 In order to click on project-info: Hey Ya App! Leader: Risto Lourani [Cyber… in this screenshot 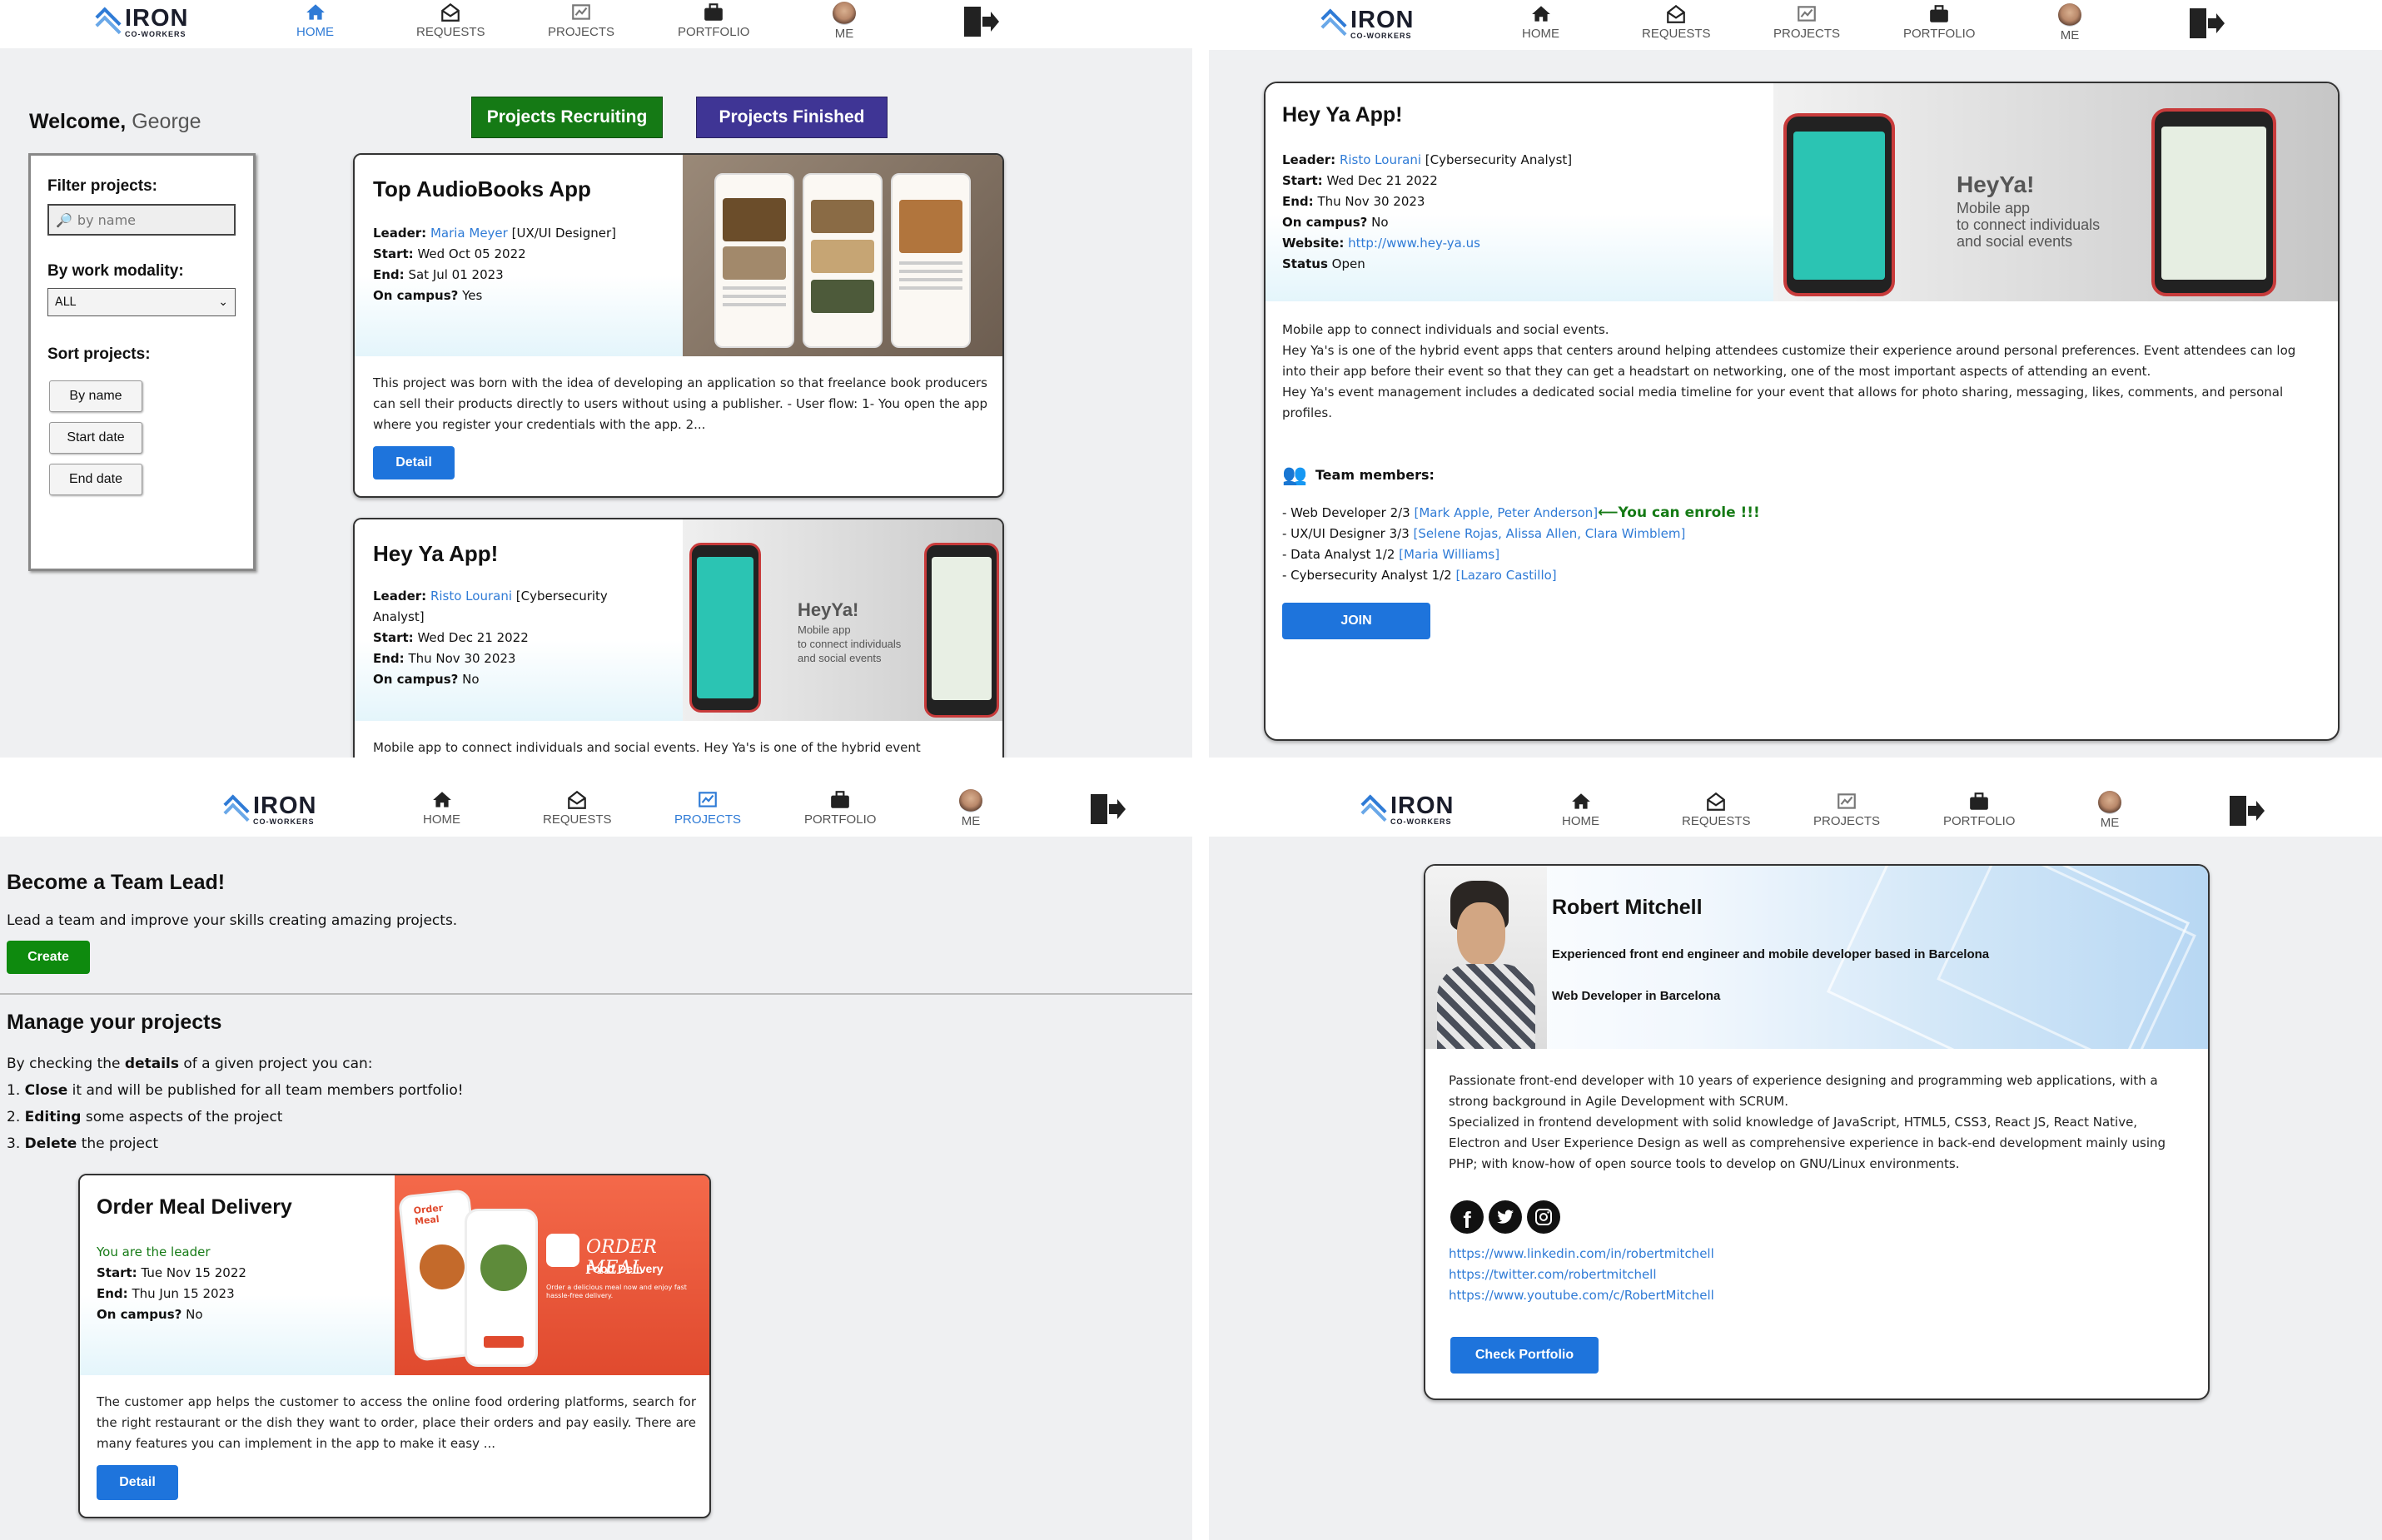, I will do `click(1519, 192)`.